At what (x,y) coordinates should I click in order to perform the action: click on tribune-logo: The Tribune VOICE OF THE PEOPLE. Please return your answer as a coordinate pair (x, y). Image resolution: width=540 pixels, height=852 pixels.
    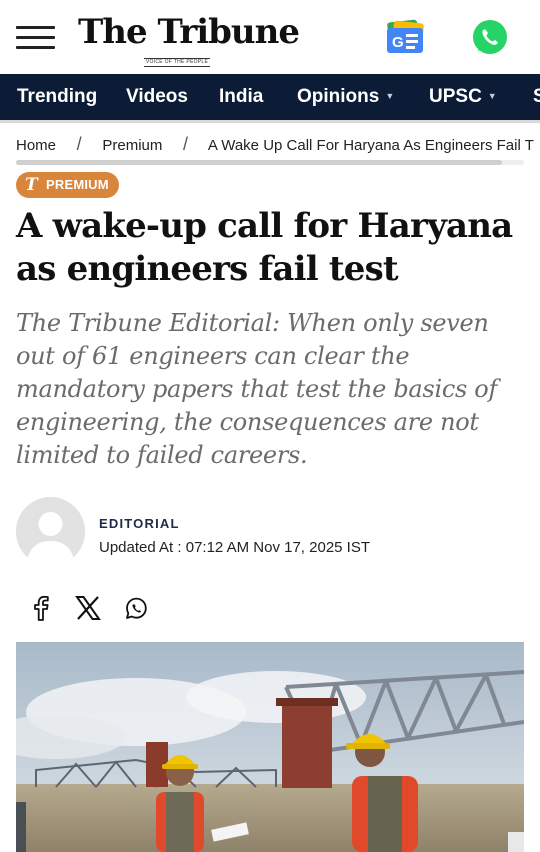
    Looking at the image, I should click on (189, 39).